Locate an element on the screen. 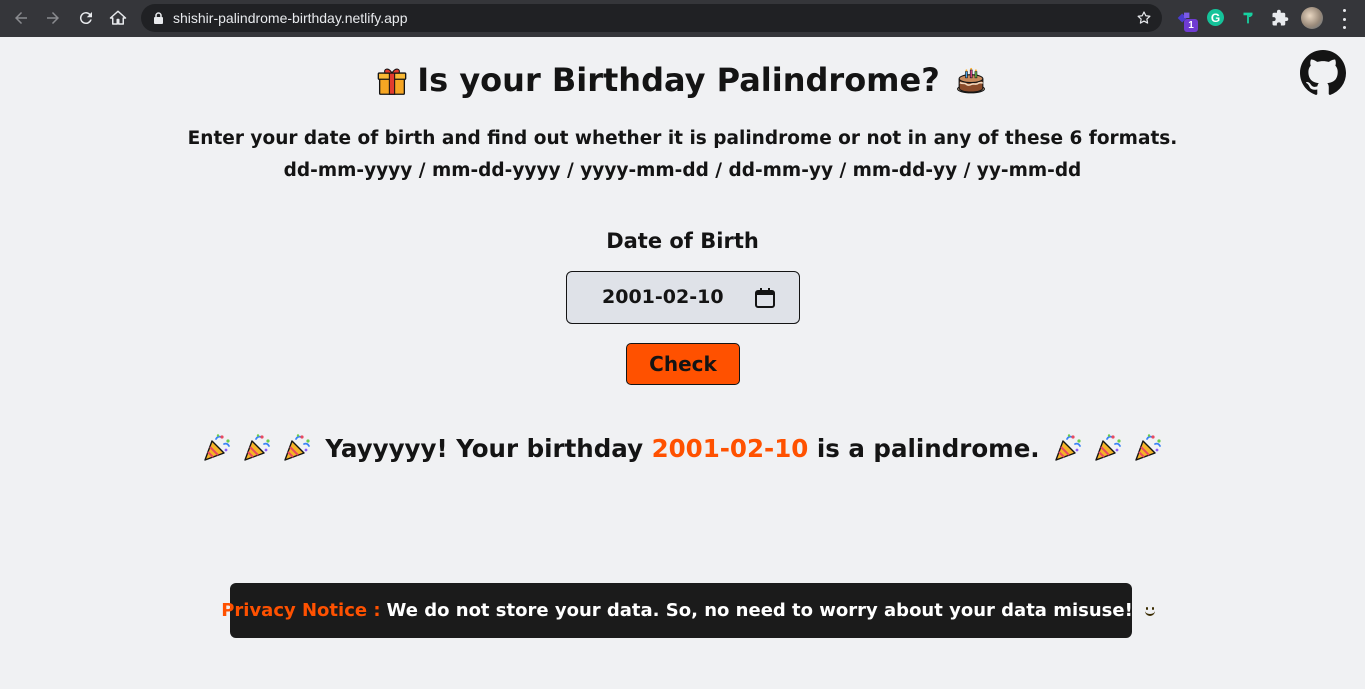 This screenshot has width=1365, height=689. extension-plant-button is located at coordinates (1248, 18).